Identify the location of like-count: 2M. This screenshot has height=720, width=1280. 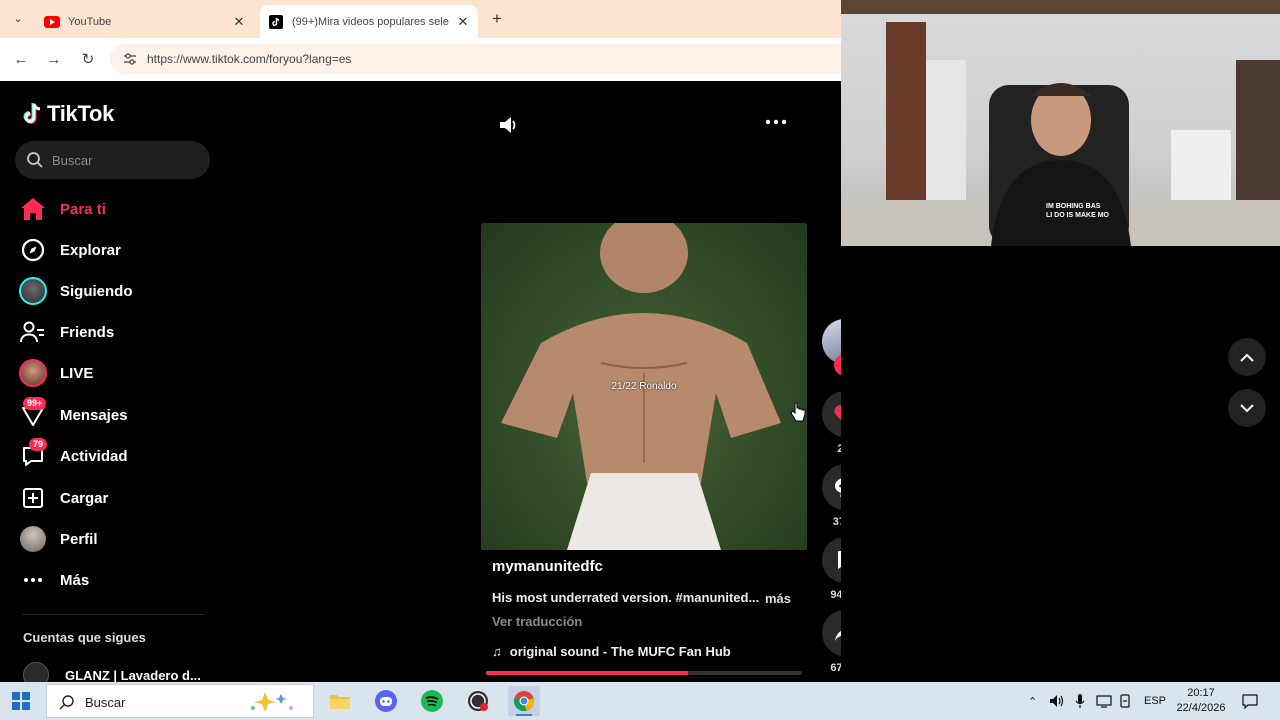
(839, 449).